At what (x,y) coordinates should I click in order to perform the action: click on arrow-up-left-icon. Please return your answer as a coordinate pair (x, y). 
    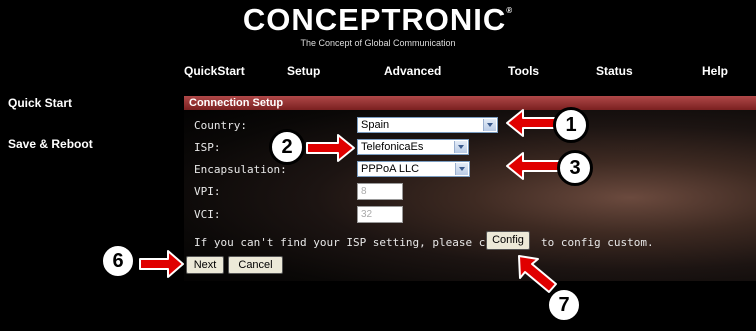
    Looking at the image, I should click on (537, 274).